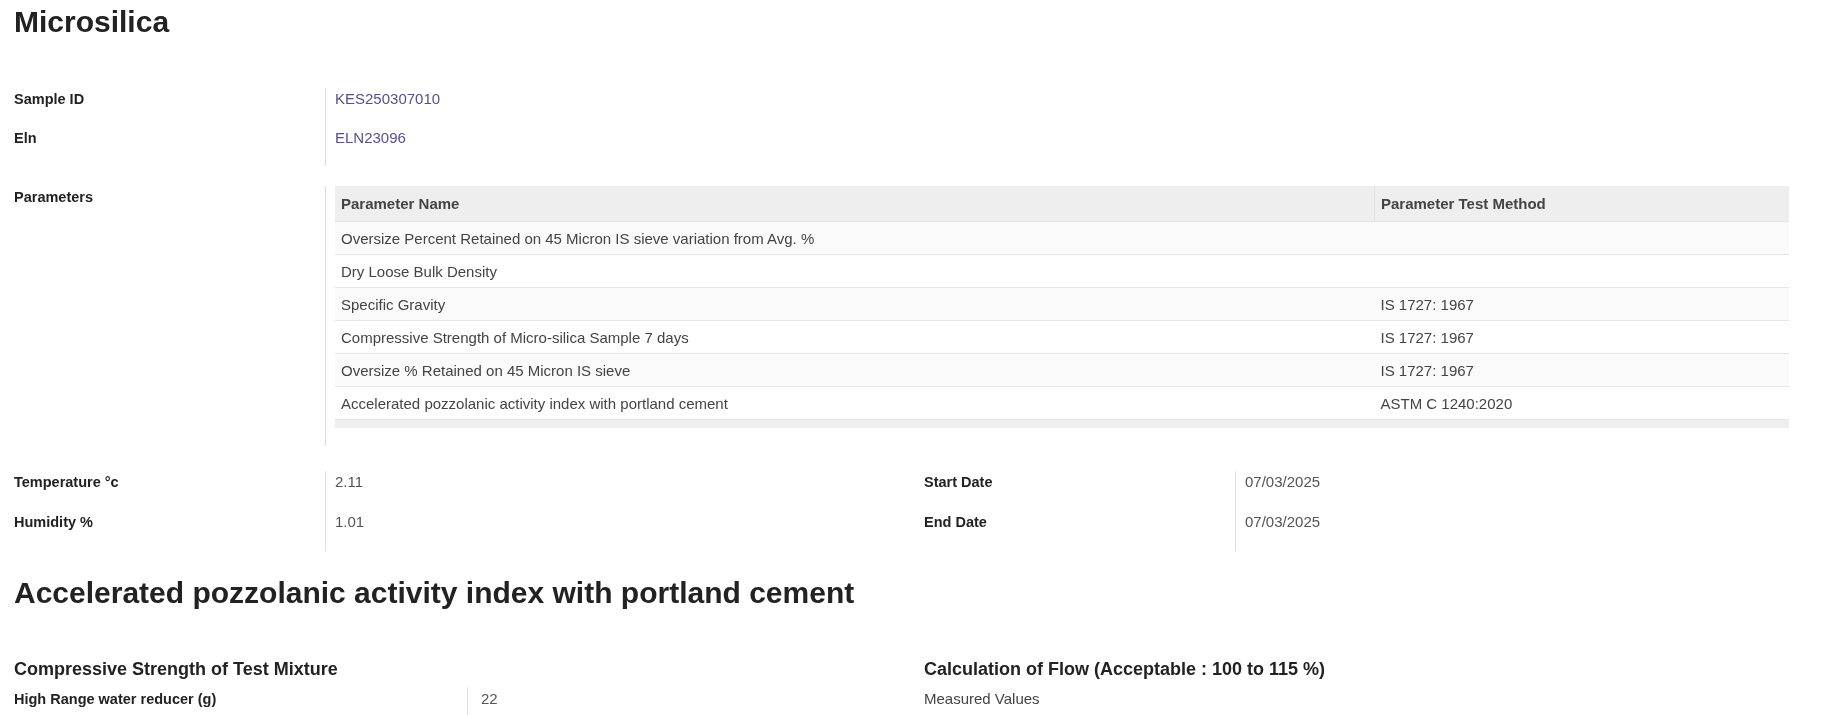  I want to click on field-value: KES250307010, so click(388, 99).